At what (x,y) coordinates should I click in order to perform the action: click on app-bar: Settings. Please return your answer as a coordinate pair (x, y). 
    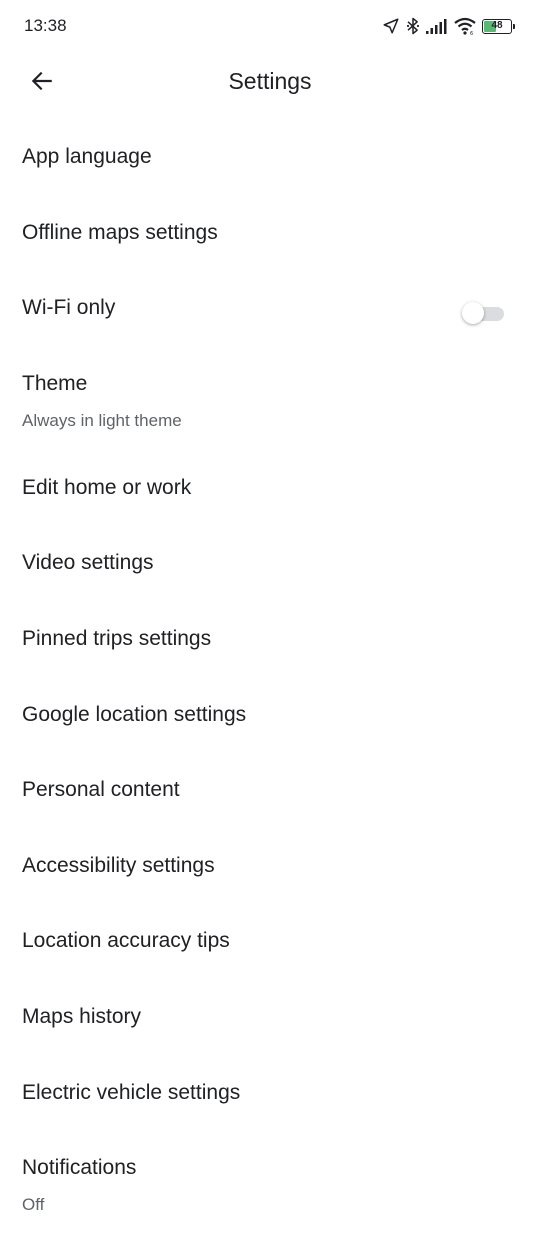
    Looking at the image, I should click on (270, 83).